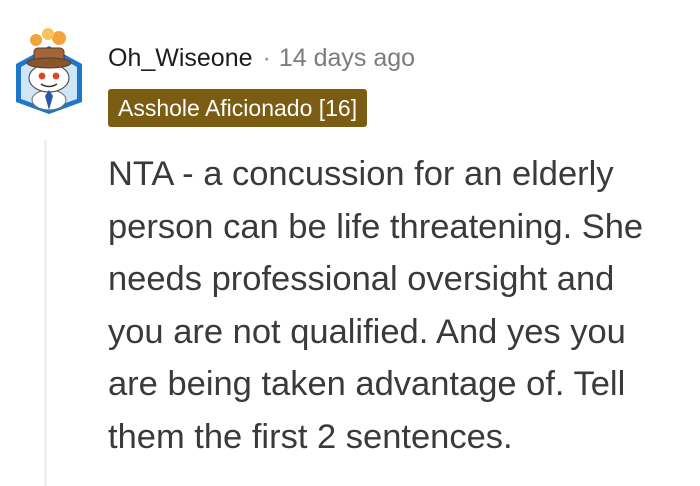  I want to click on comment-body-line: needs professional oversight and, so click(361, 279).